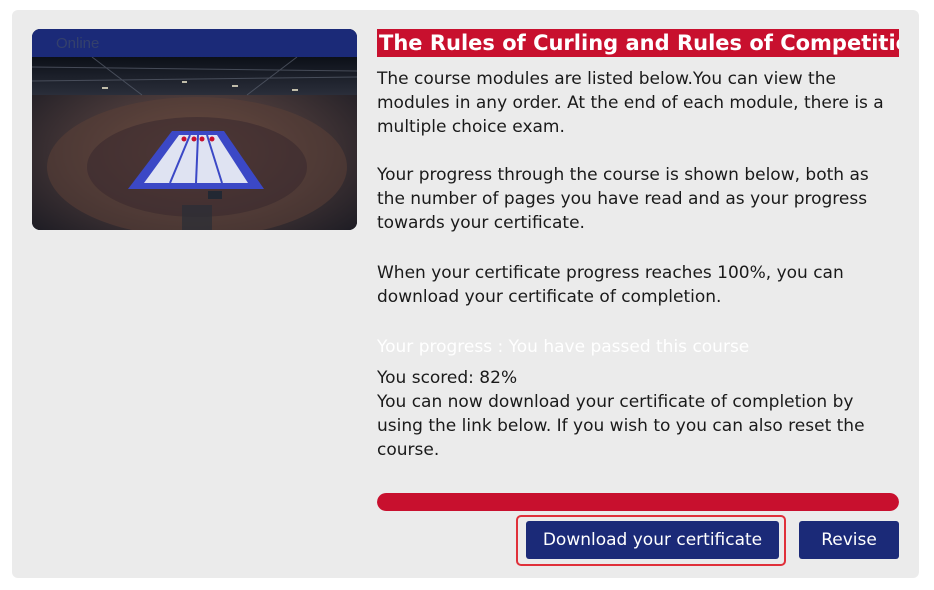  What do you see at coordinates (78, 43) in the screenshot?
I see `online-badge: Online` at bounding box center [78, 43].